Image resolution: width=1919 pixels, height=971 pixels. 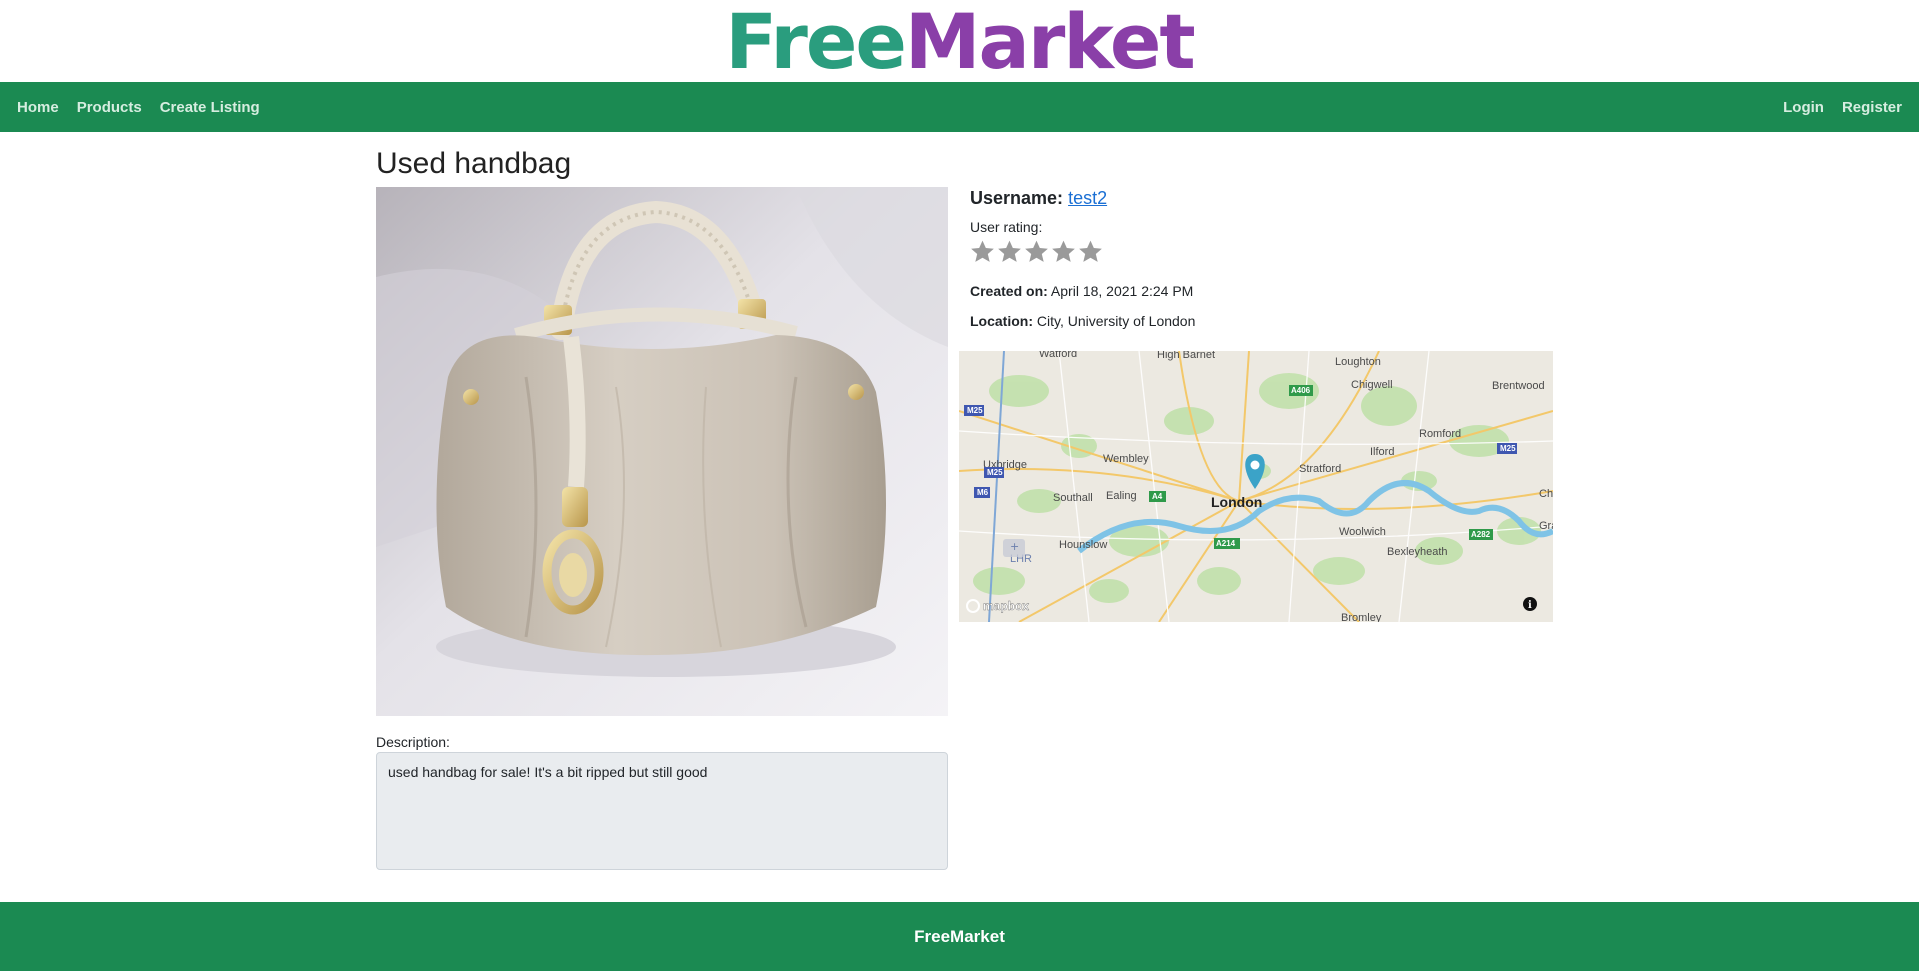 What do you see at coordinates (210, 107) in the screenshot?
I see `nav-create-listing: Create Listing` at bounding box center [210, 107].